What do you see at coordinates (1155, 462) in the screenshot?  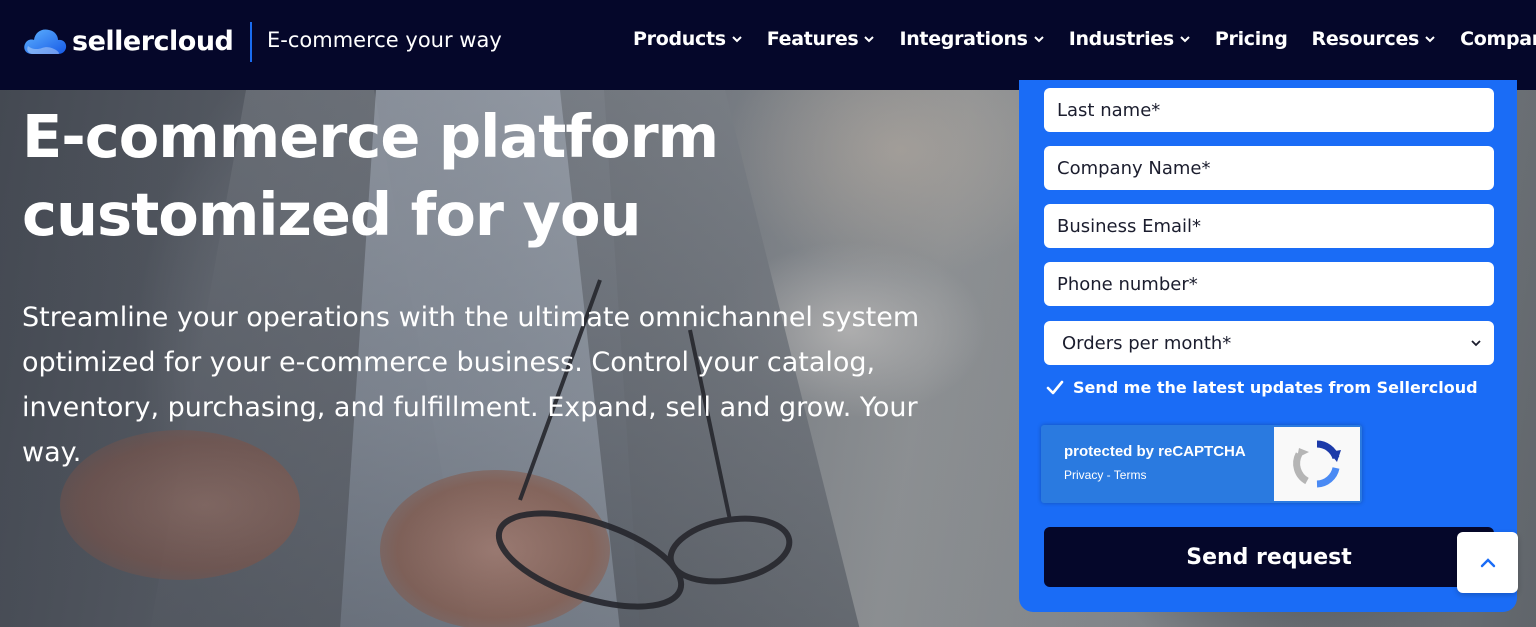 I see `recaptcha-text: protected by reCAPTCHA Privacy - Terms` at bounding box center [1155, 462].